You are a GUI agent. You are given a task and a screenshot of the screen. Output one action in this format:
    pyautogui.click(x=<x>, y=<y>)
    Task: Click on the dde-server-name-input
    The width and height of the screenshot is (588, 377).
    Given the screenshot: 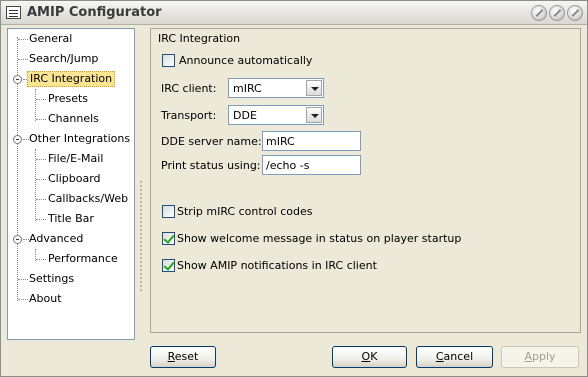 What is the action you would take?
    pyautogui.click(x=311, y=141)
    